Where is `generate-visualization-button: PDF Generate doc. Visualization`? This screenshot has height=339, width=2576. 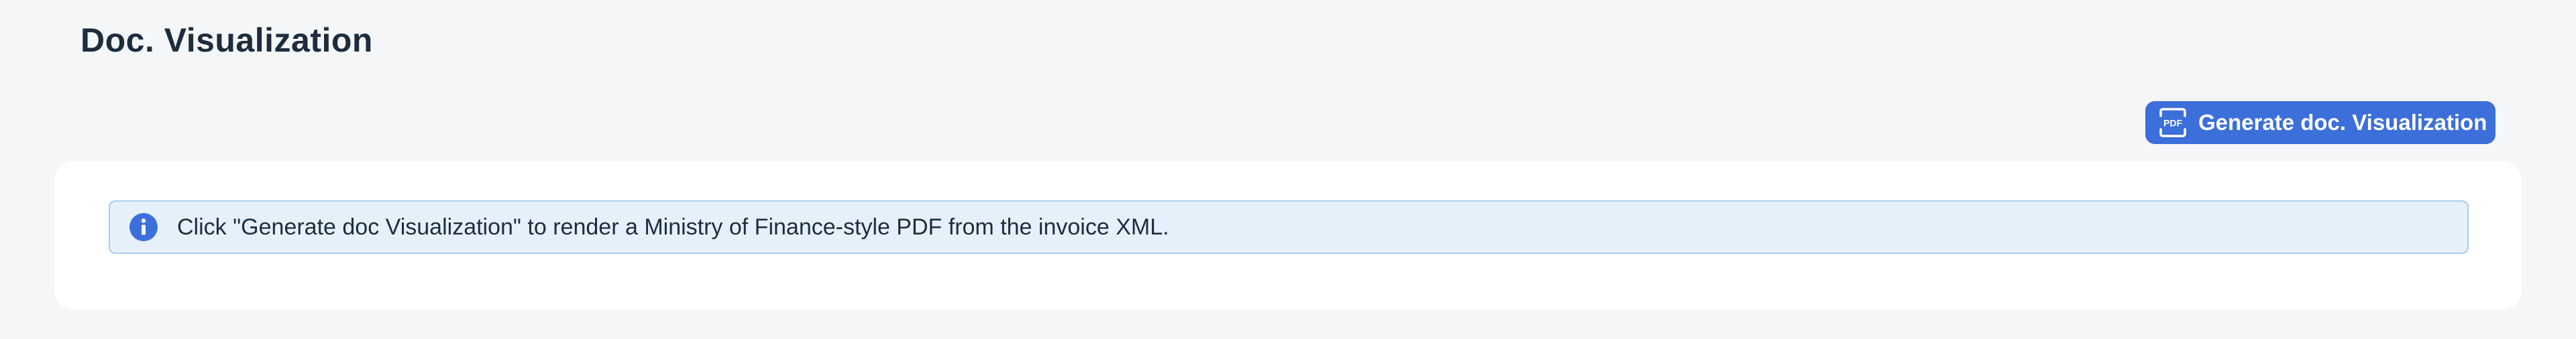 generate-visualization-button: PDF Generate doc. Visualization is located at coordinates (2320, 122).